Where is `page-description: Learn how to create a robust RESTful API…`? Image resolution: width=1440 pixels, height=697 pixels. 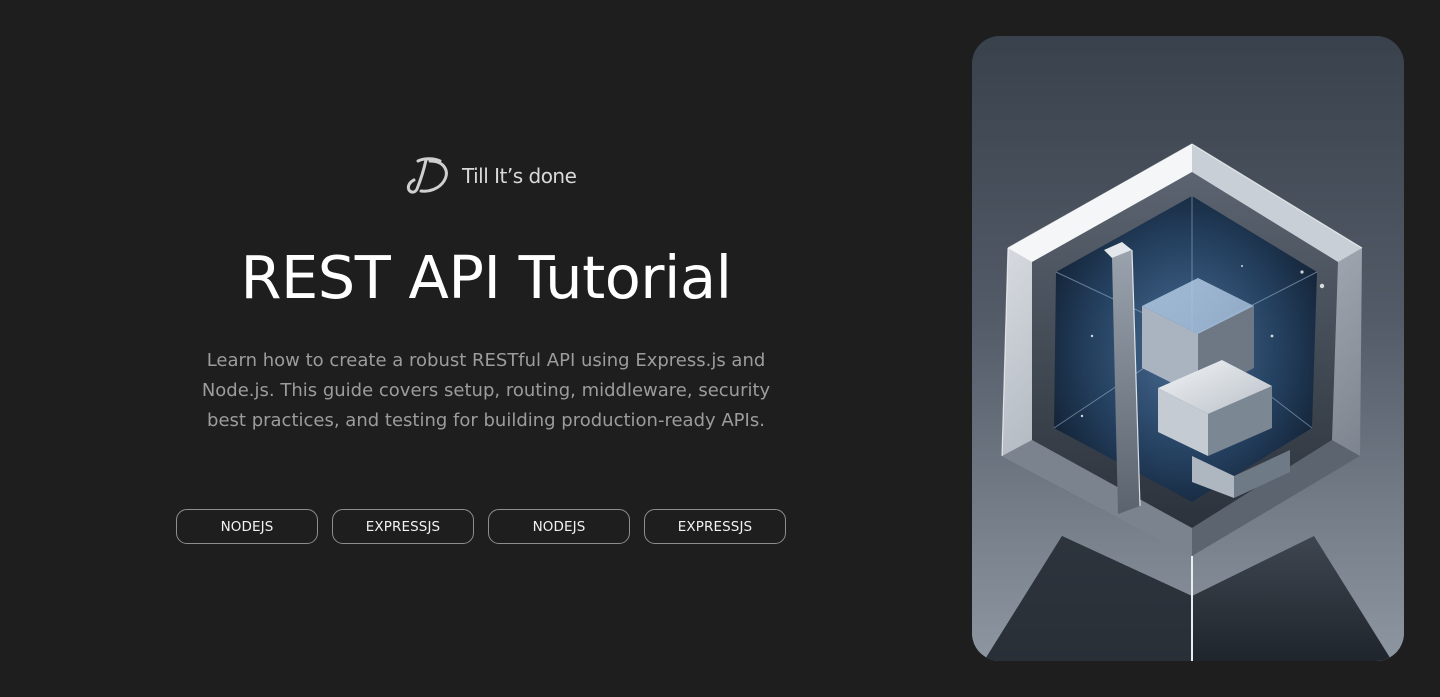
page-description: Learn how to create a robust RESTful API… is located at coordinates (486, 390).